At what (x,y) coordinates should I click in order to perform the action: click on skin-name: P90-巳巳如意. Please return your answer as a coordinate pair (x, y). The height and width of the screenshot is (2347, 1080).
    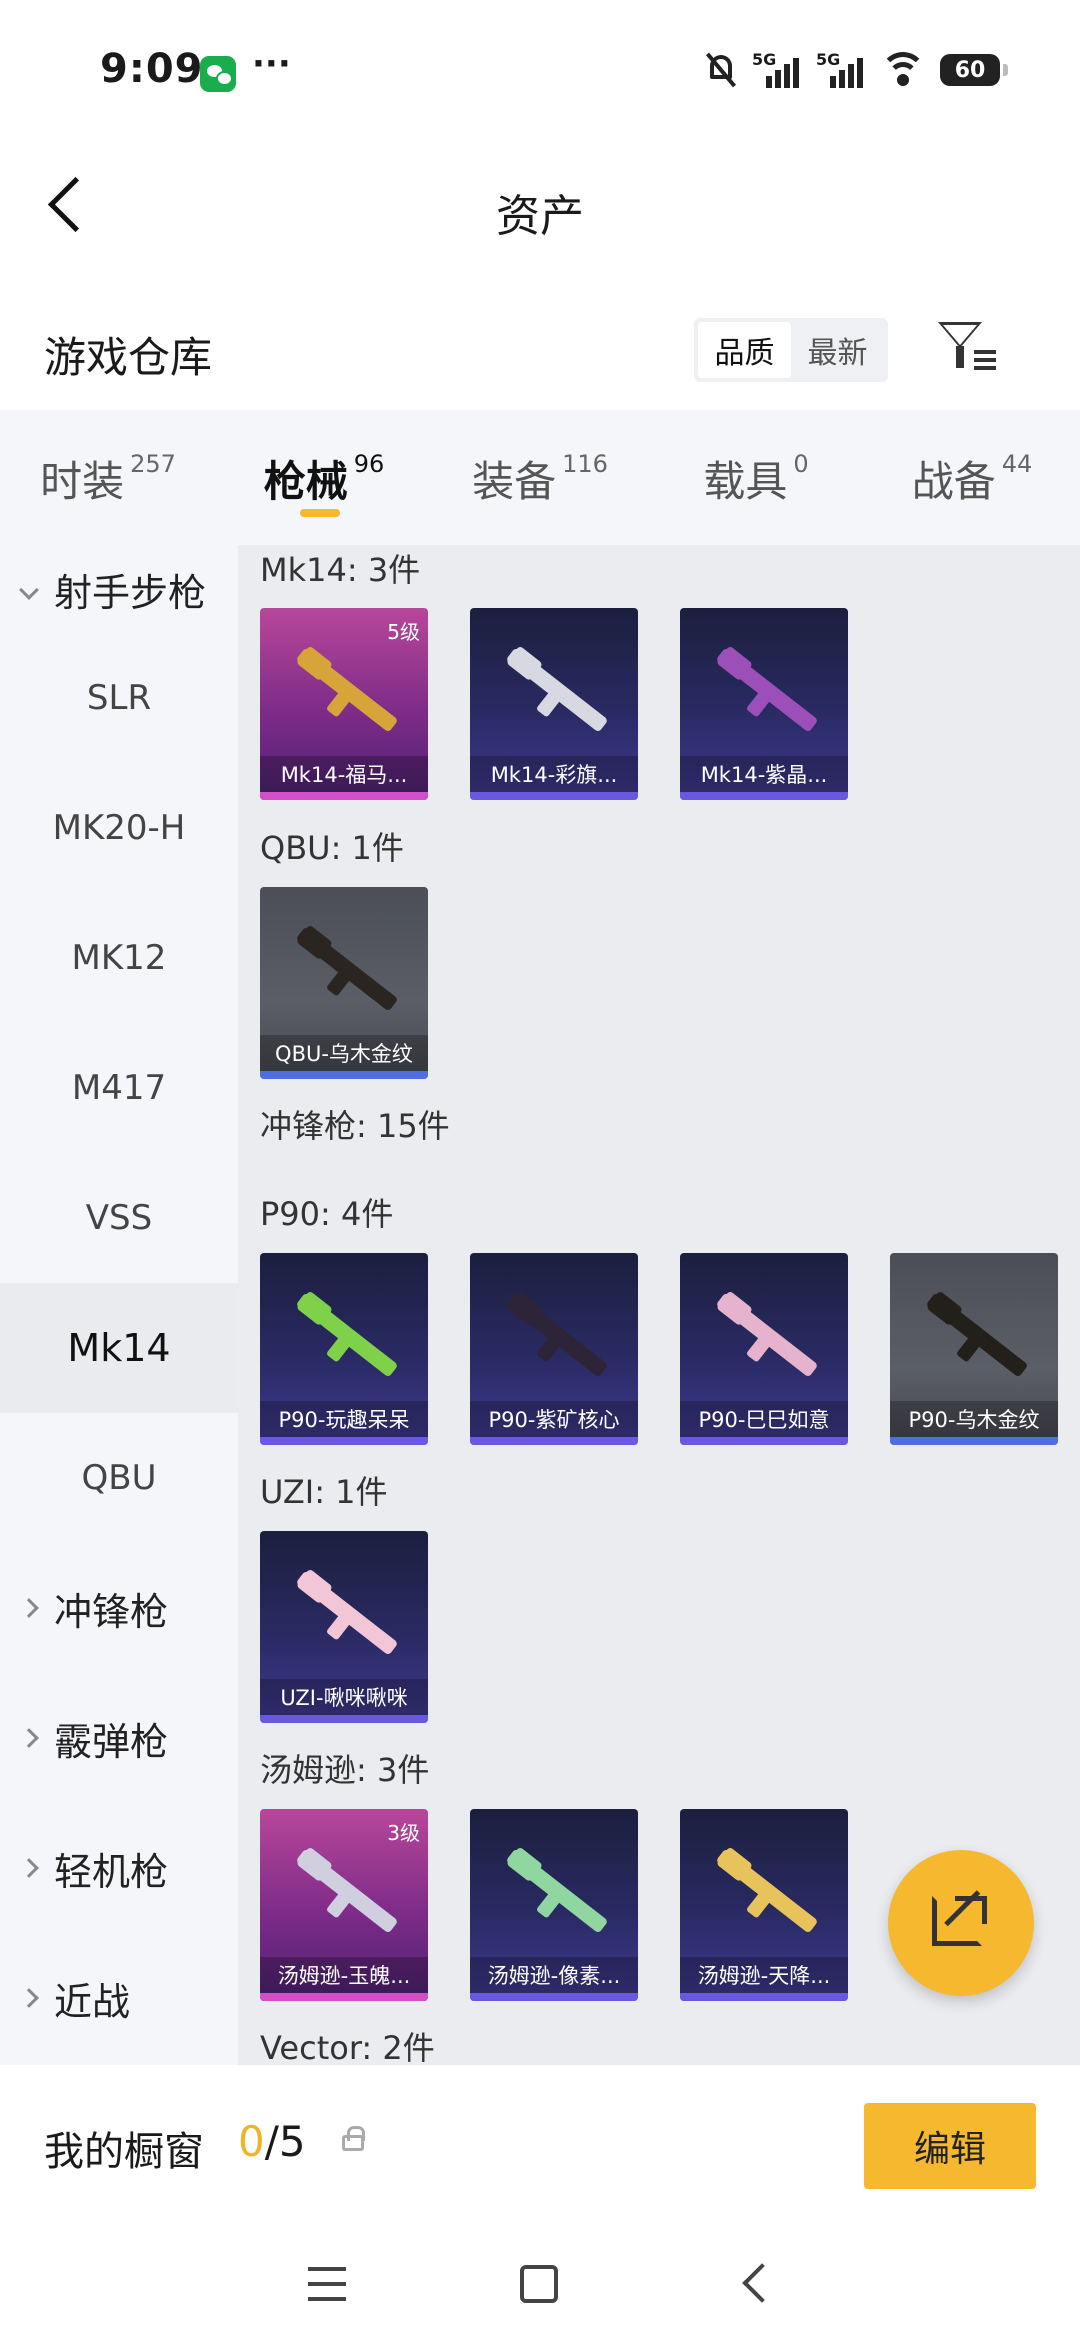
    Looking at the image, I should click on (764, 1419).